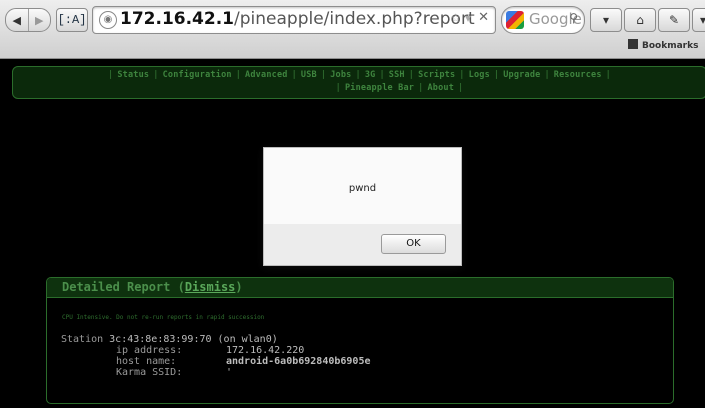 The width and height of the screenshot is (705, 408). Describe the element at coordinates (397, 75) in the screenshot. I see `nav-link-ssh: SSH` at that location.